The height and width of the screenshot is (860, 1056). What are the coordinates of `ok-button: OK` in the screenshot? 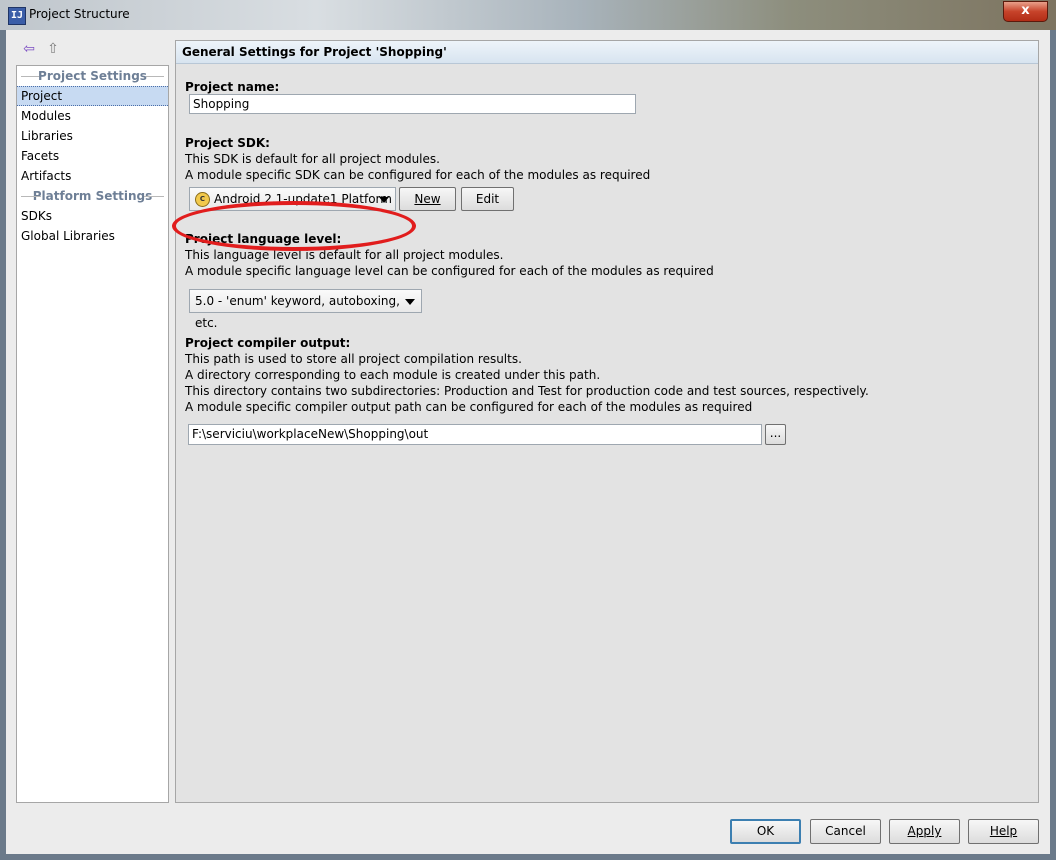 It's located at (765, 831).